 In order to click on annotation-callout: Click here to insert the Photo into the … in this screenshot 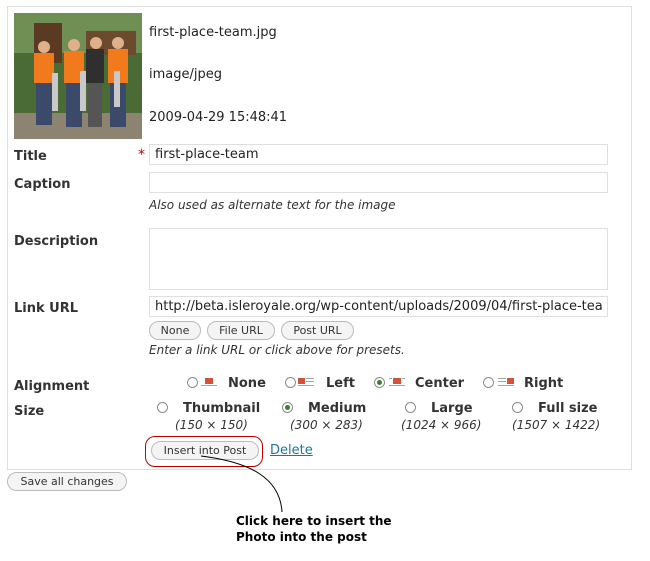, I will do `click(314, 529)`.